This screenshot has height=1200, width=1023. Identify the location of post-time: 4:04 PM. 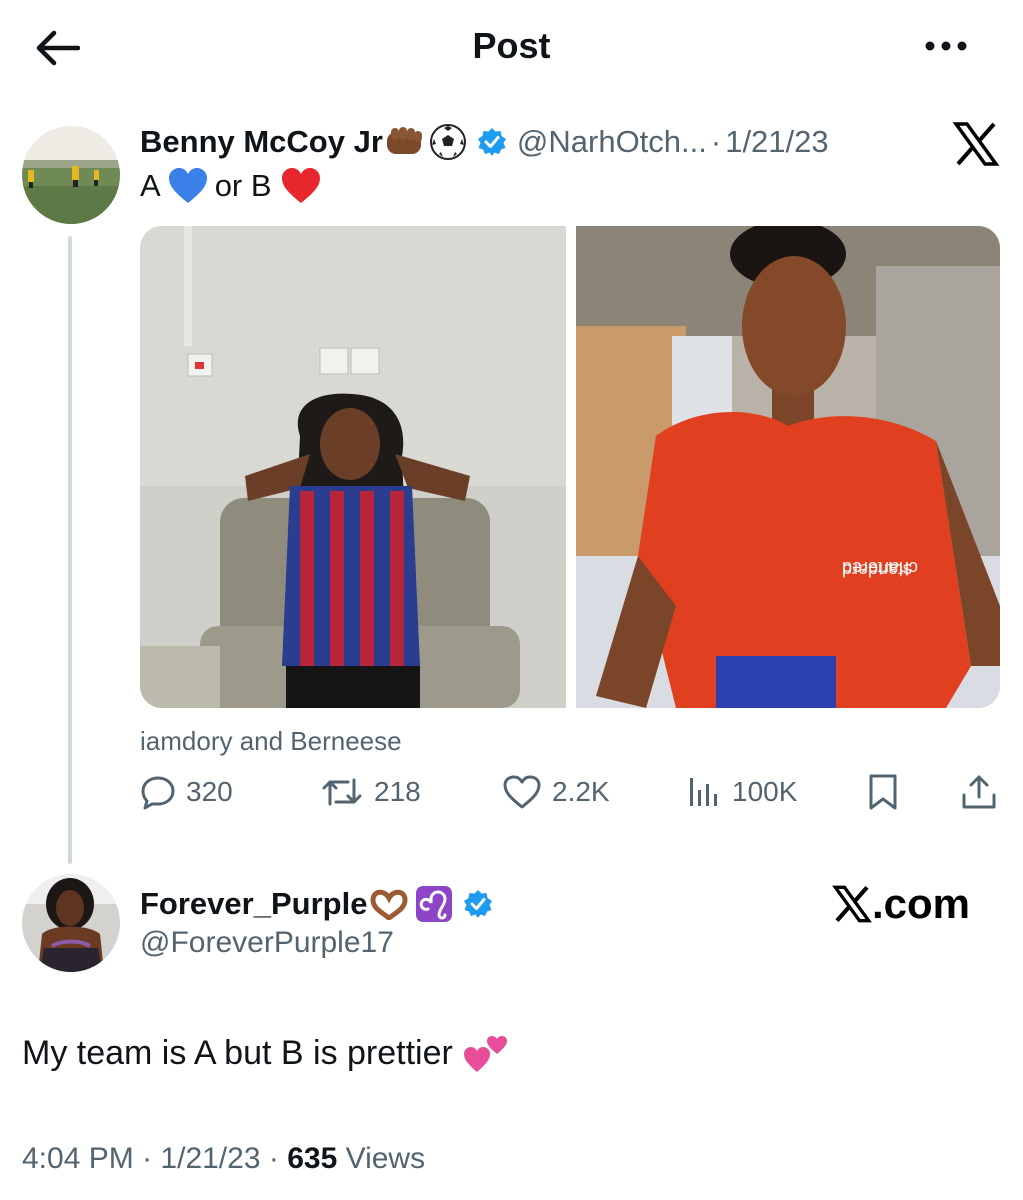
(78, 1158).